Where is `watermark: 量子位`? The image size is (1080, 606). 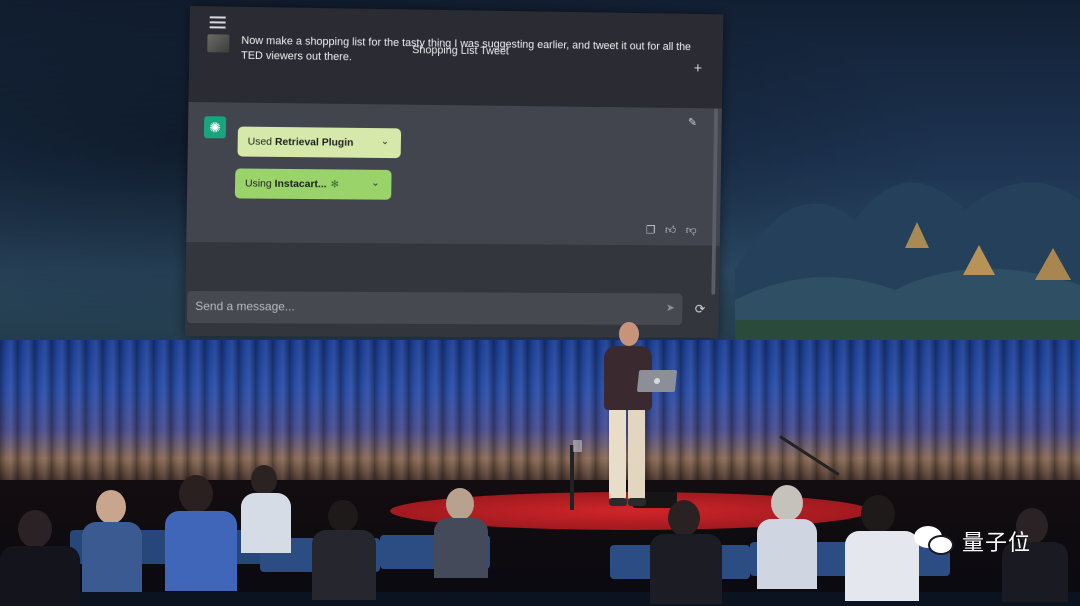 watermark: 量子位 is located at coordinates (972, 541).